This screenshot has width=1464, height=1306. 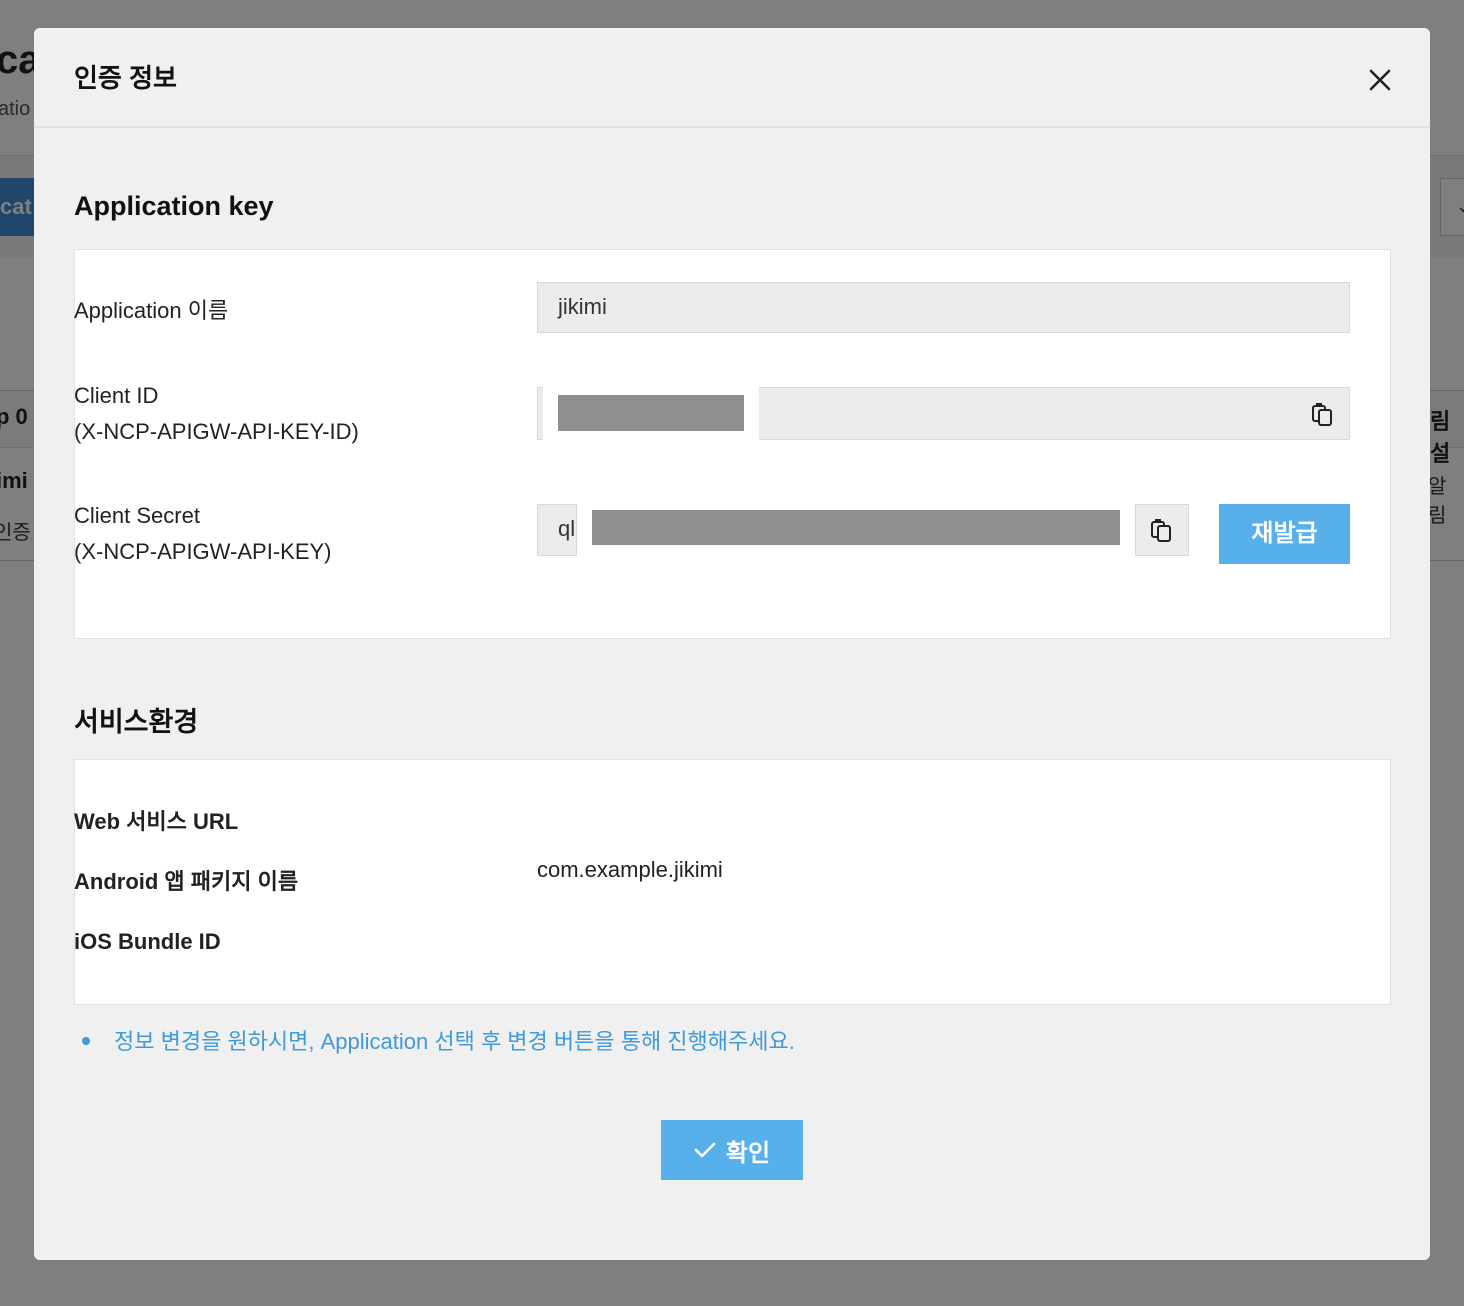 I want to click on close-button, so click(x=1380, y=80).